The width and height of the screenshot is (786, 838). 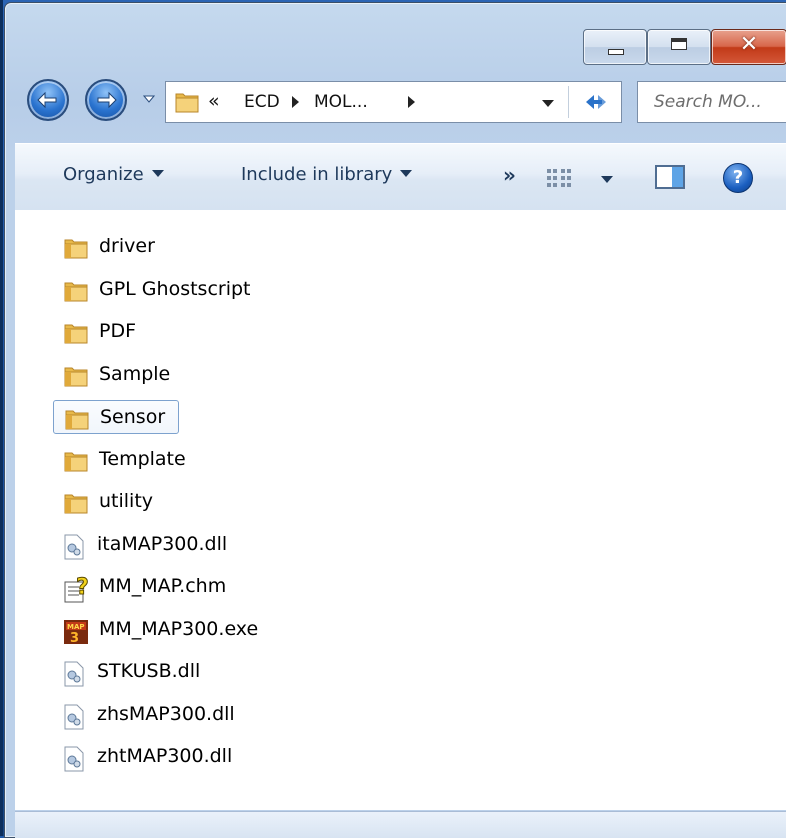 I want to click on maximize-icon, so click(x=679, y=44).